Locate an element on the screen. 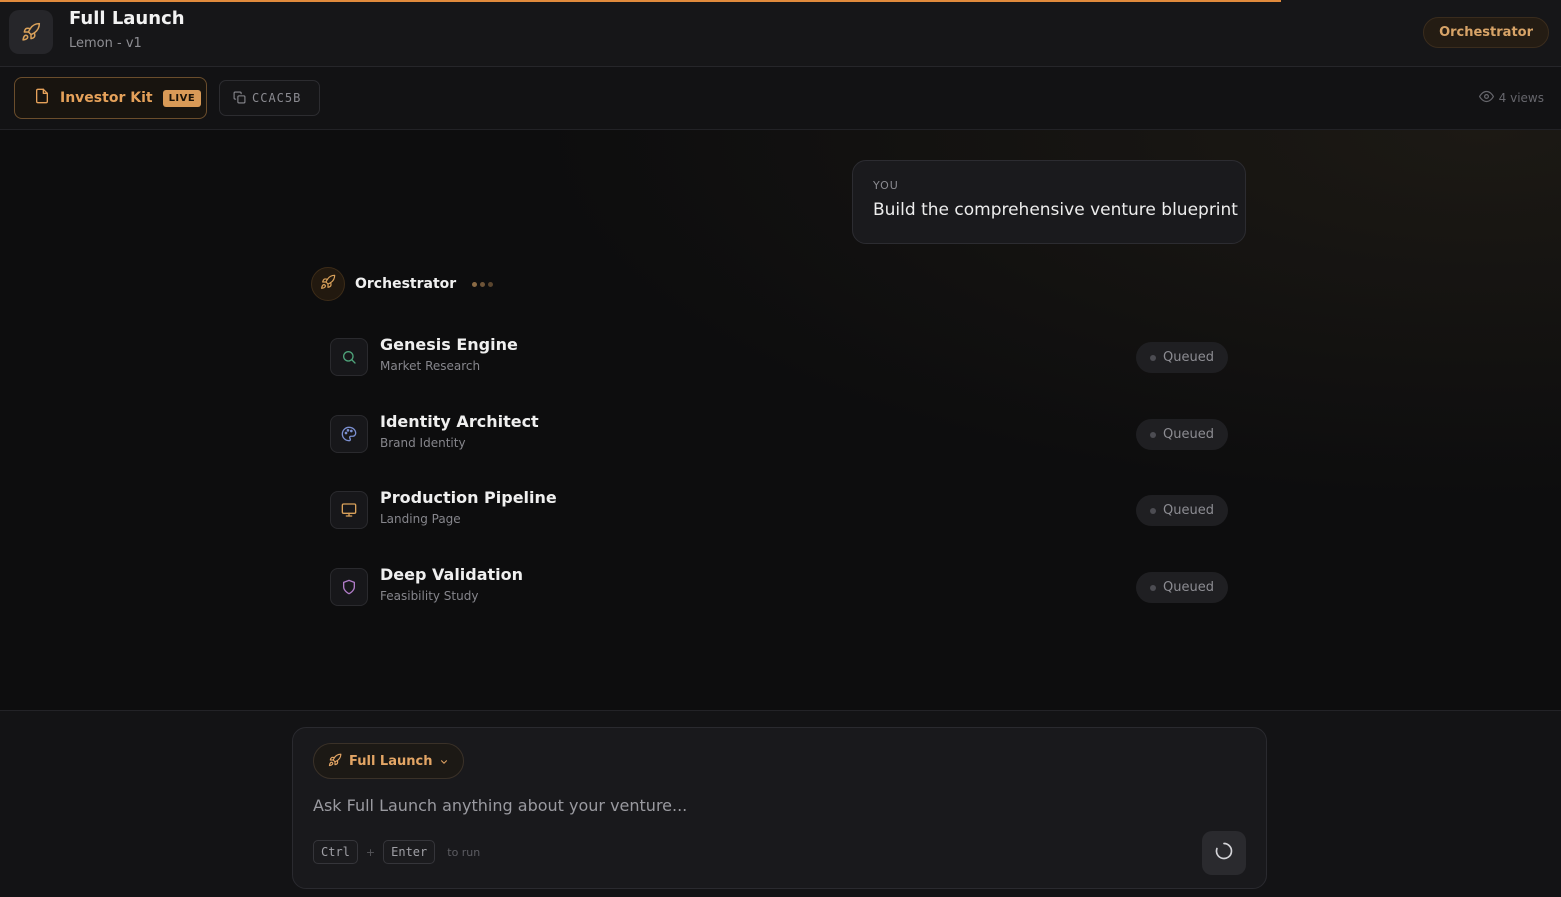  task-subtitle: Landing Page is located at coordinates (420, 519).